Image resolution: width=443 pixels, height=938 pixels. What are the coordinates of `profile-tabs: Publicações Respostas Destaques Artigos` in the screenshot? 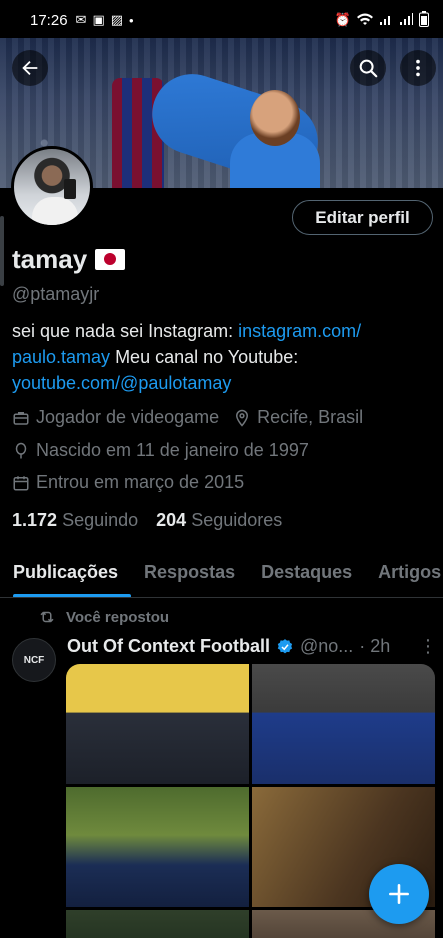 It's located at (221, 577).